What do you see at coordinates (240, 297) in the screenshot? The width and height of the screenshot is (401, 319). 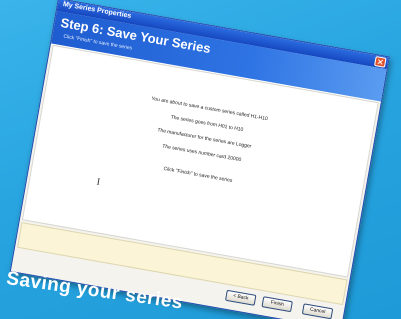 I see `back-button: < Back` at bounding box center [240, 297].